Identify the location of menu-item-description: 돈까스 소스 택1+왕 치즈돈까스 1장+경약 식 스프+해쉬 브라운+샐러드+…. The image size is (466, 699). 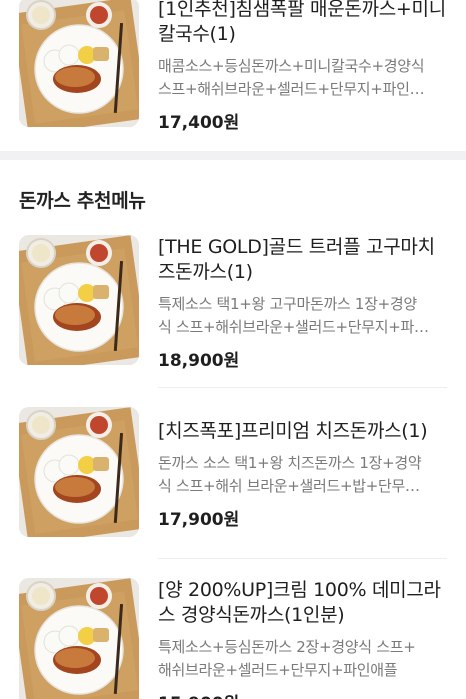
(290, 474).